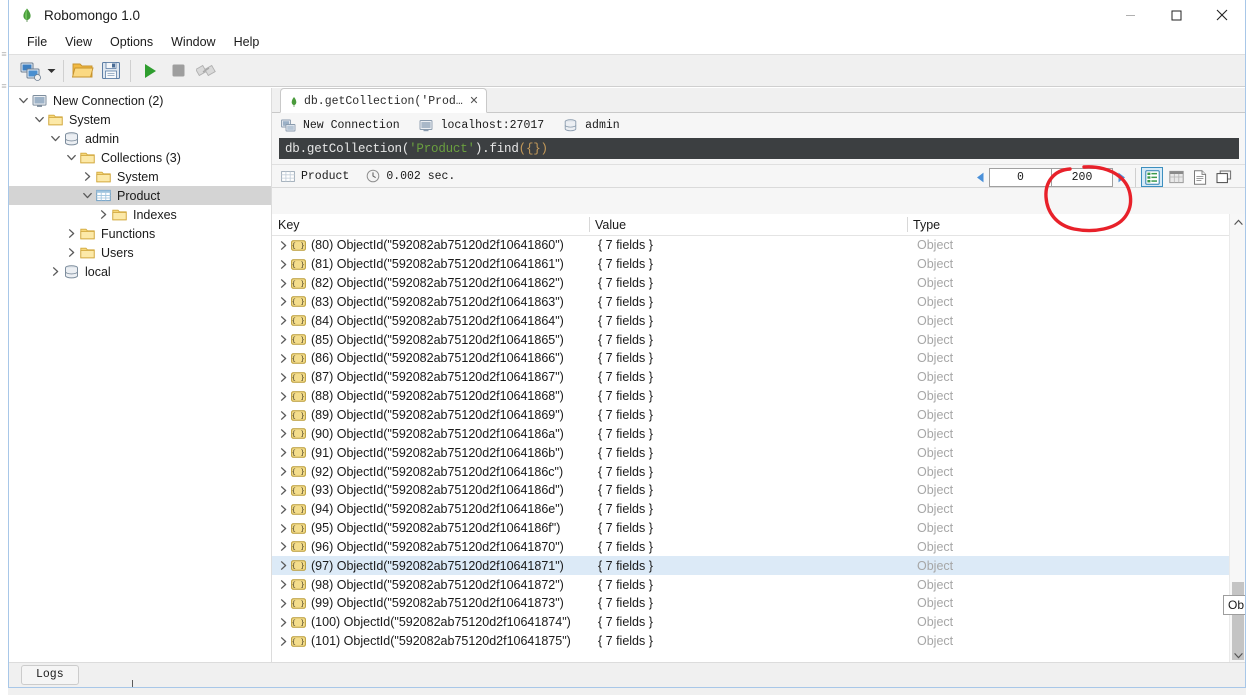 The height and width of the screenshot is (695, 1246). What do you see at coordinates (340, 126) in the screenshot?
I see `connection-name-group: New Connection` at bounding box center [340, 126].